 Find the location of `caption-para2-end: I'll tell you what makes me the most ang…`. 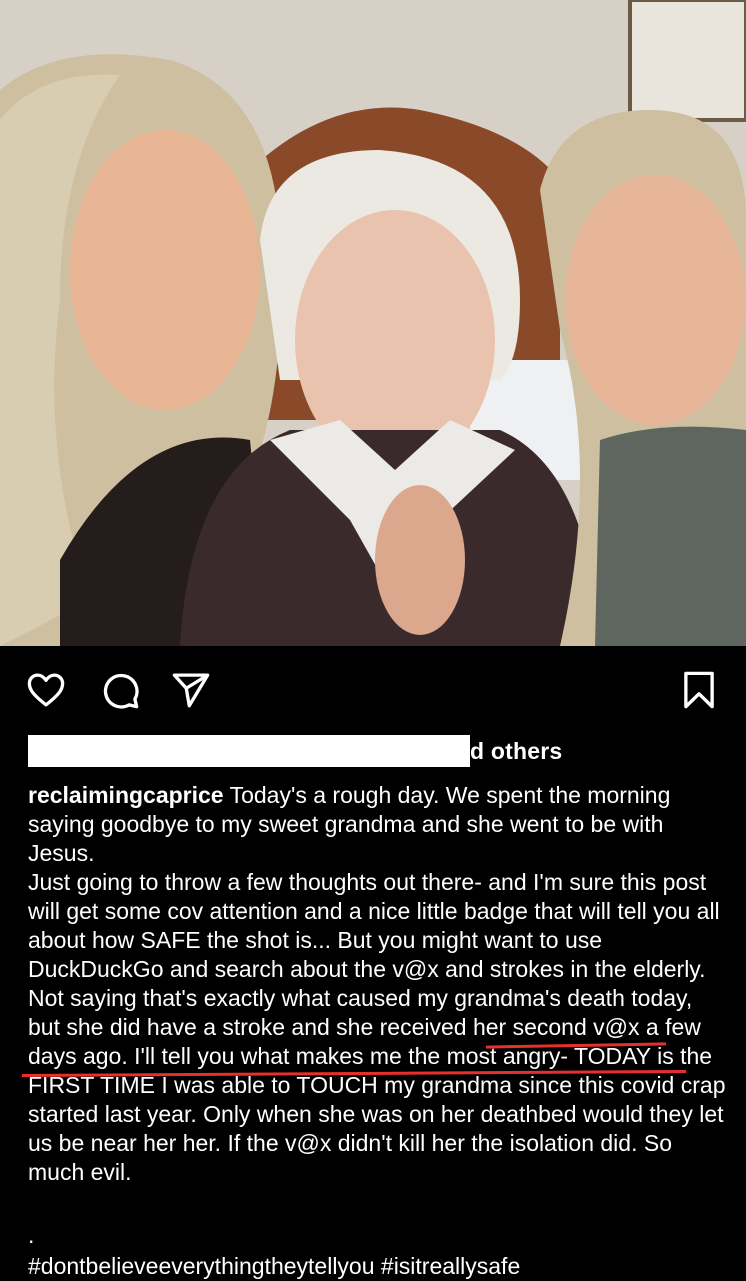

caption-para2-end: I'll tell you what makes me the most ang… is located at coordinates (377, 1114).